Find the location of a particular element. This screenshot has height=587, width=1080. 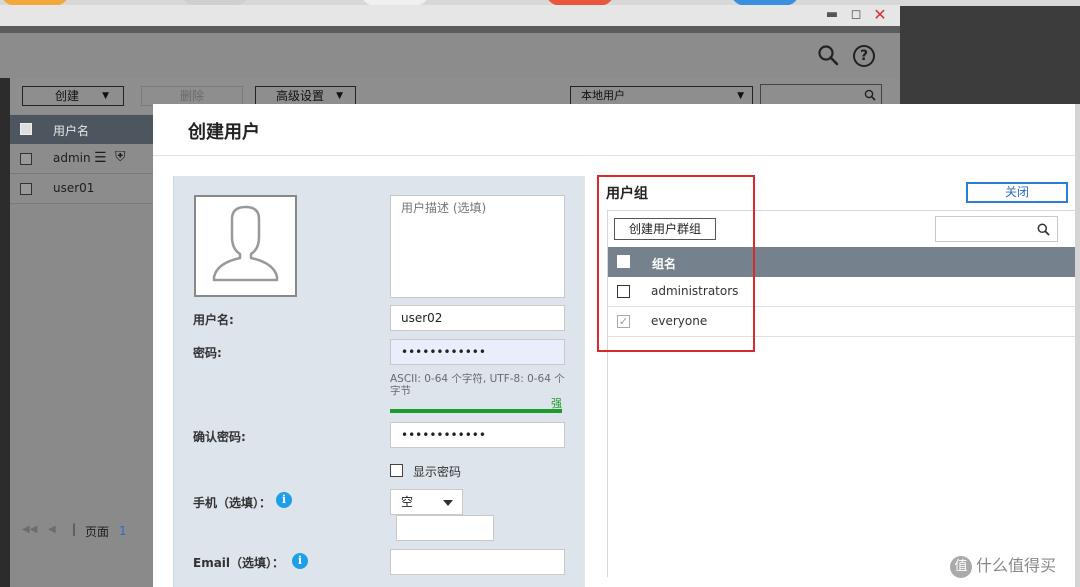

window-title-band is located at coordinates (450, 29).